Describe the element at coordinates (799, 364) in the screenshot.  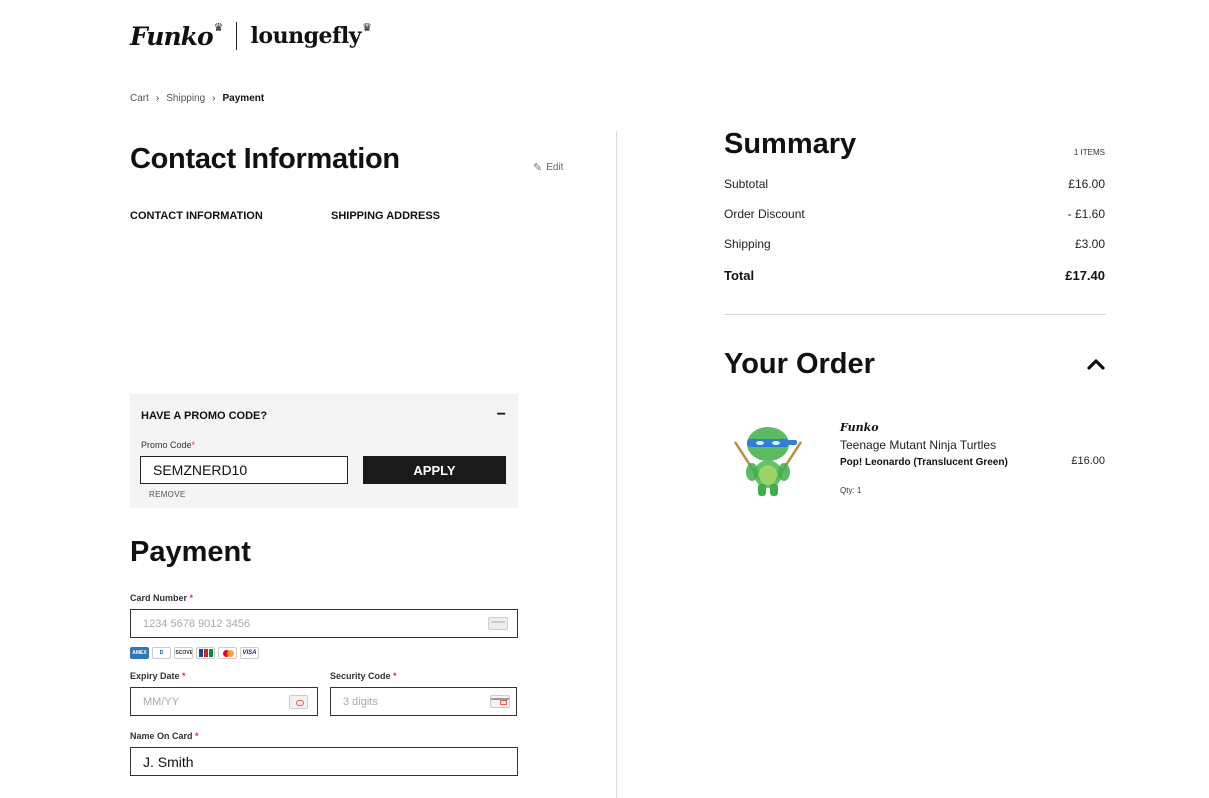
I see `your-order-title: Your Order` at that location.